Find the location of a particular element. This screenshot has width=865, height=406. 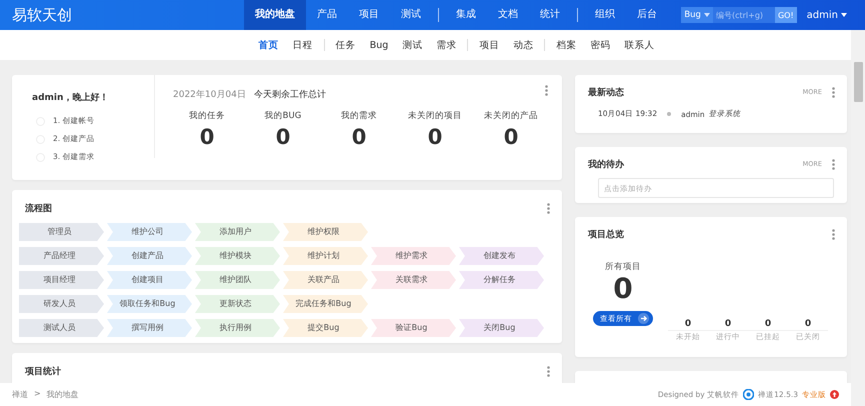

flow-step: 维护公司 is located at coordinates (149, 232).